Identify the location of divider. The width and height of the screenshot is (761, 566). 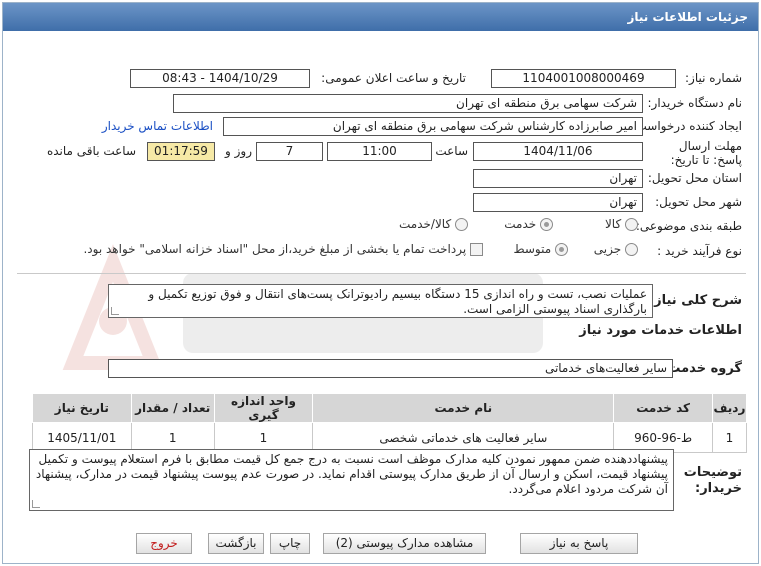
(381, 273).